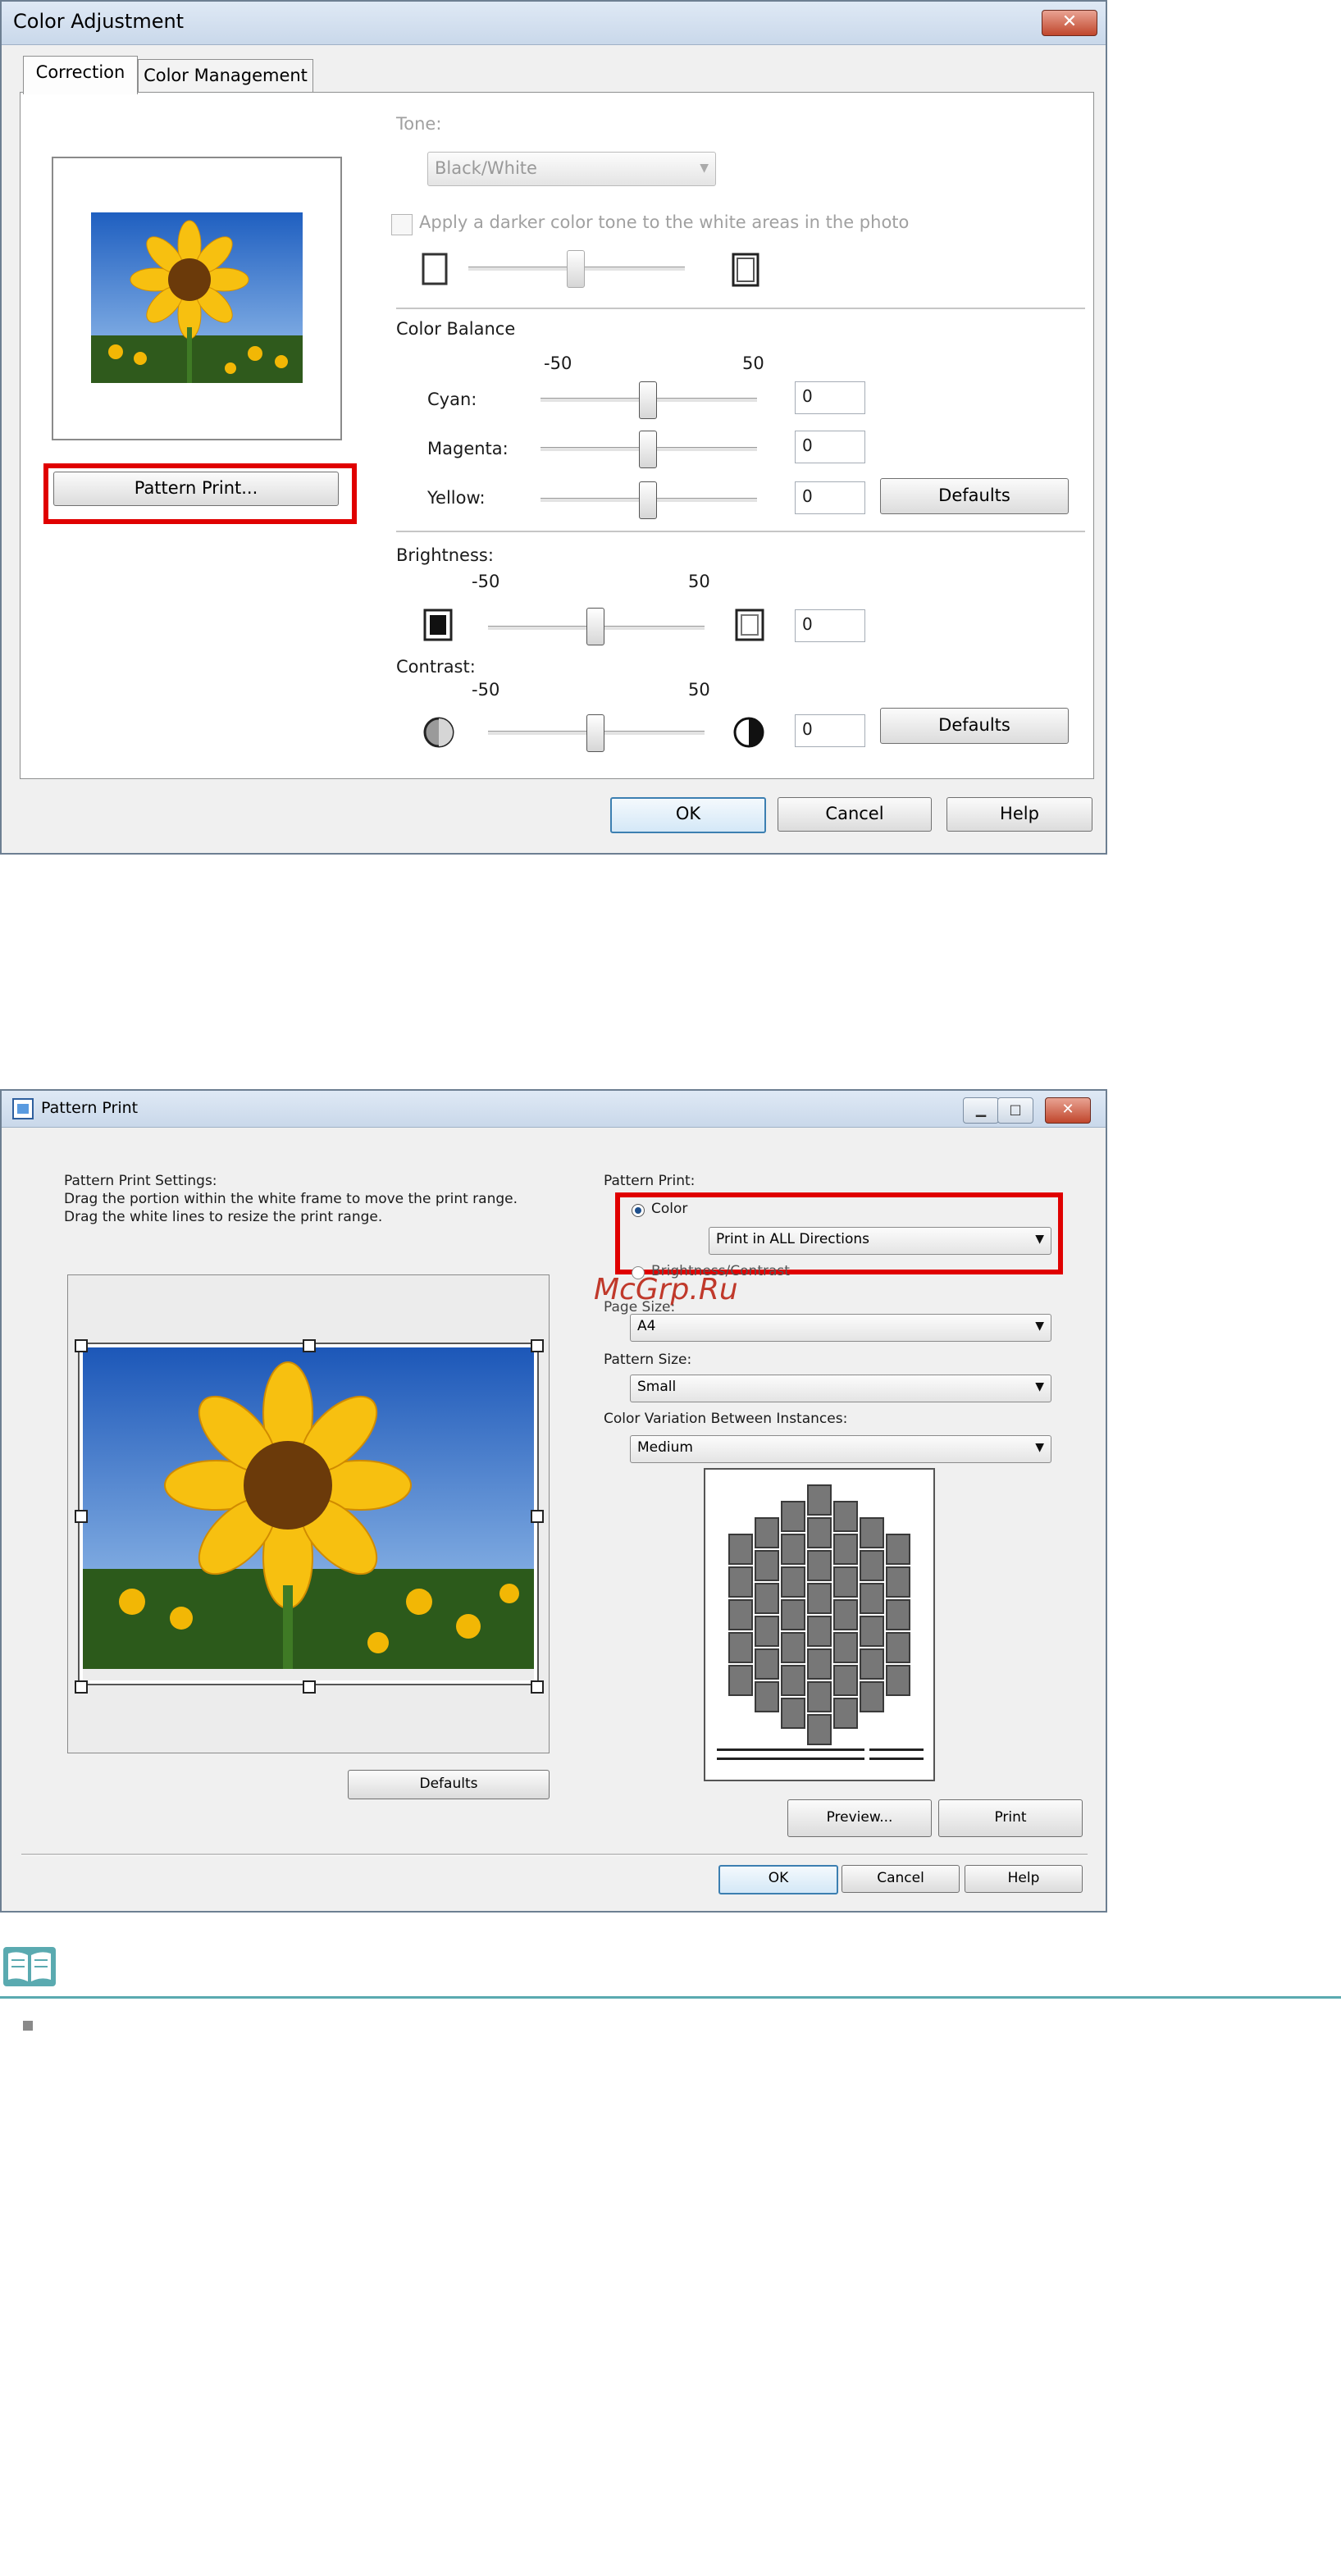  Describe the element at coordinates (640, 1307) in the screenshot. I see `page-size-label: Page Size:` at that location.